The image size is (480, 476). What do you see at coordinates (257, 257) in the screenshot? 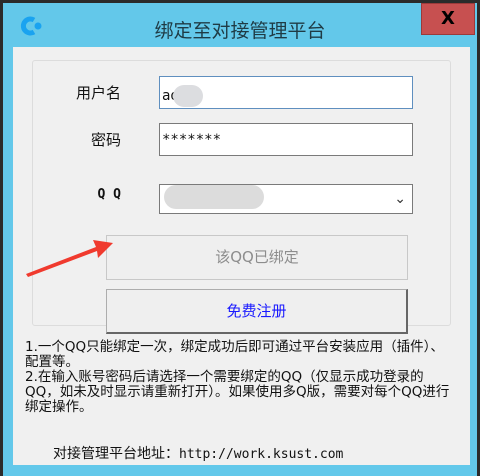
I see `bound-button: 该QQ已绑定` at bounding box center [257, 257].